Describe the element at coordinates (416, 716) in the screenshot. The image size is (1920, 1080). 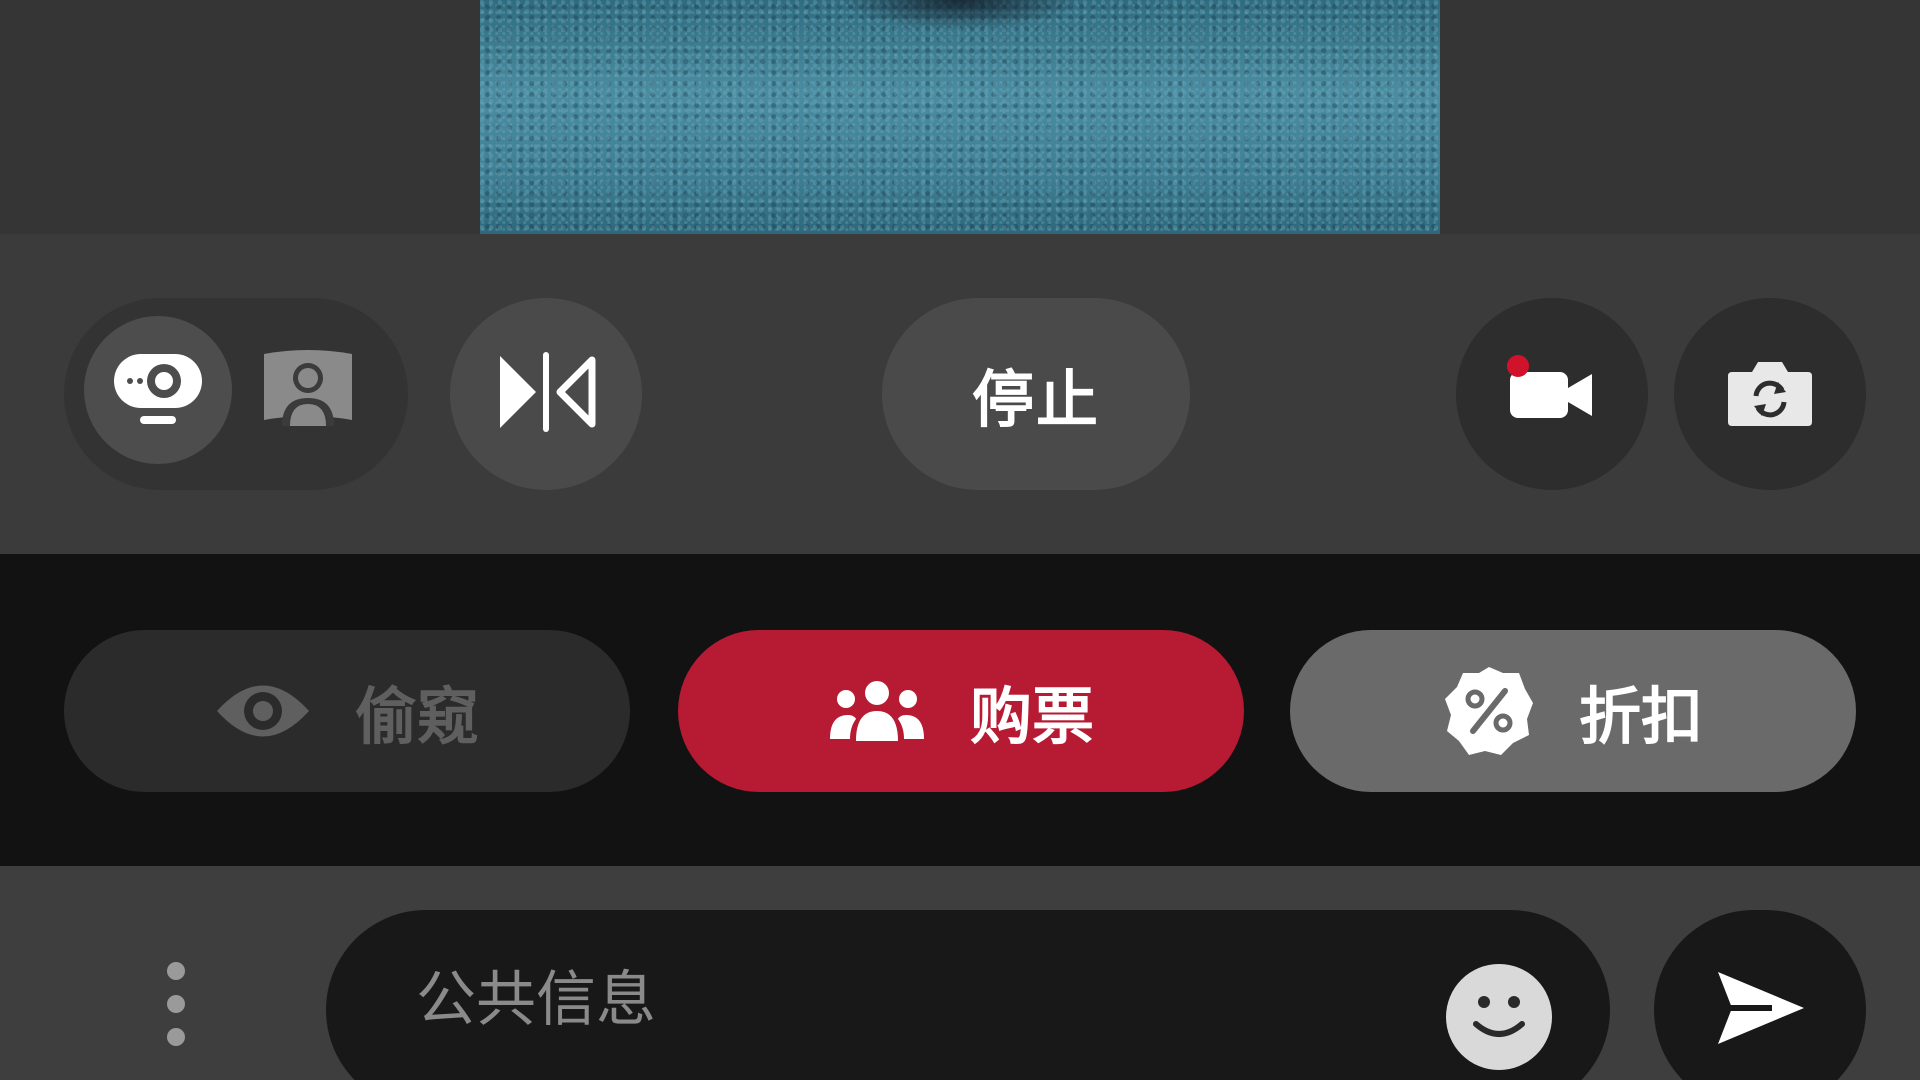
I see `peek-label: 偷窥` at that location.